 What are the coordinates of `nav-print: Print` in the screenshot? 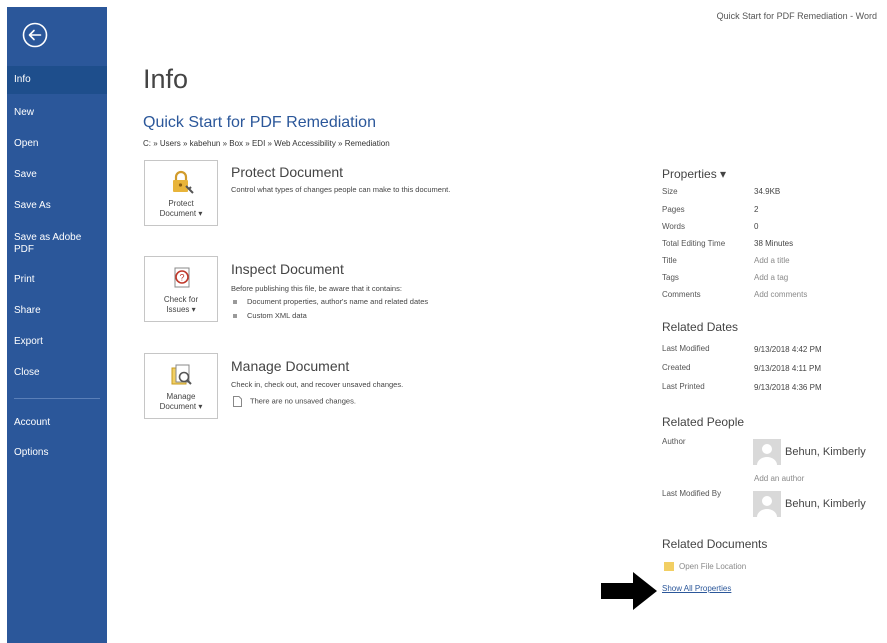 It's located at (57, 280).